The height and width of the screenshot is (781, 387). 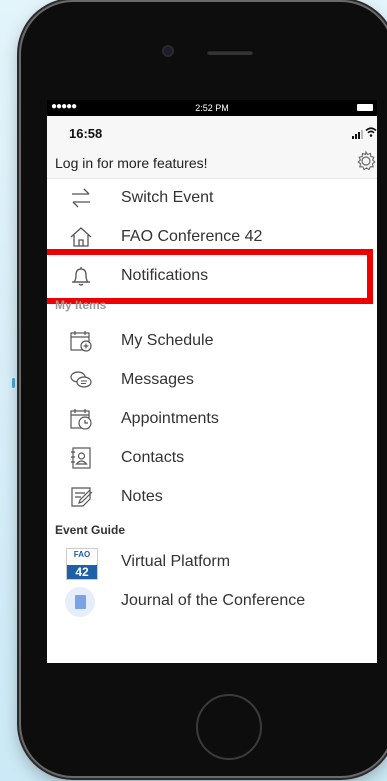 What do you see at coordinates (153, 457) in the screenshot?
I see `menu-item-label: Contacts` at bounding box center [153, 457].